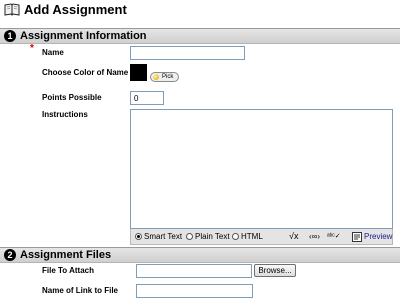 This screenshot has width=400, height=304. I want to click on points-label: Points Possible, so click(72, 97).